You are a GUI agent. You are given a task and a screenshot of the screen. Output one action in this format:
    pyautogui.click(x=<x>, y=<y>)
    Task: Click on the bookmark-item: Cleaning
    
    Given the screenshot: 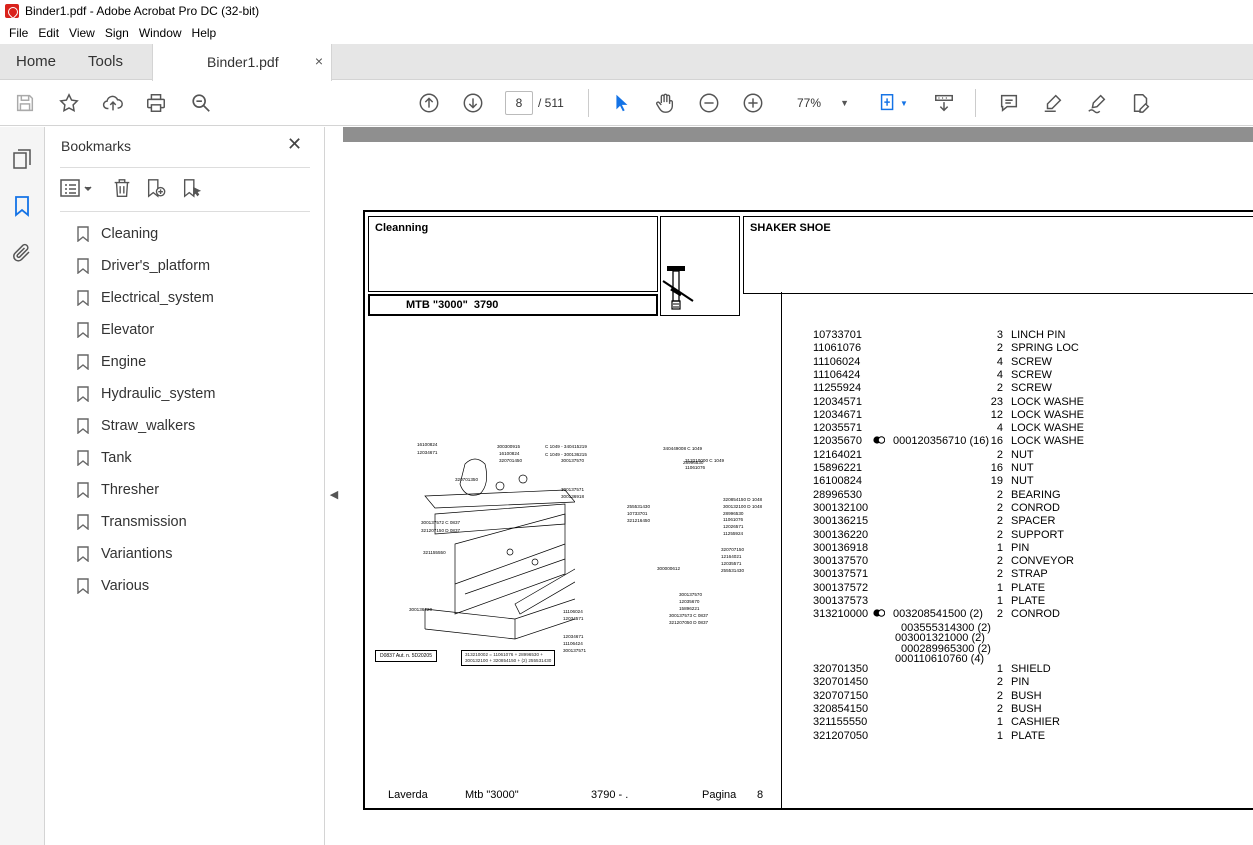 What is the action you would take?
    pyautogui.click(x=117, y=234)
    